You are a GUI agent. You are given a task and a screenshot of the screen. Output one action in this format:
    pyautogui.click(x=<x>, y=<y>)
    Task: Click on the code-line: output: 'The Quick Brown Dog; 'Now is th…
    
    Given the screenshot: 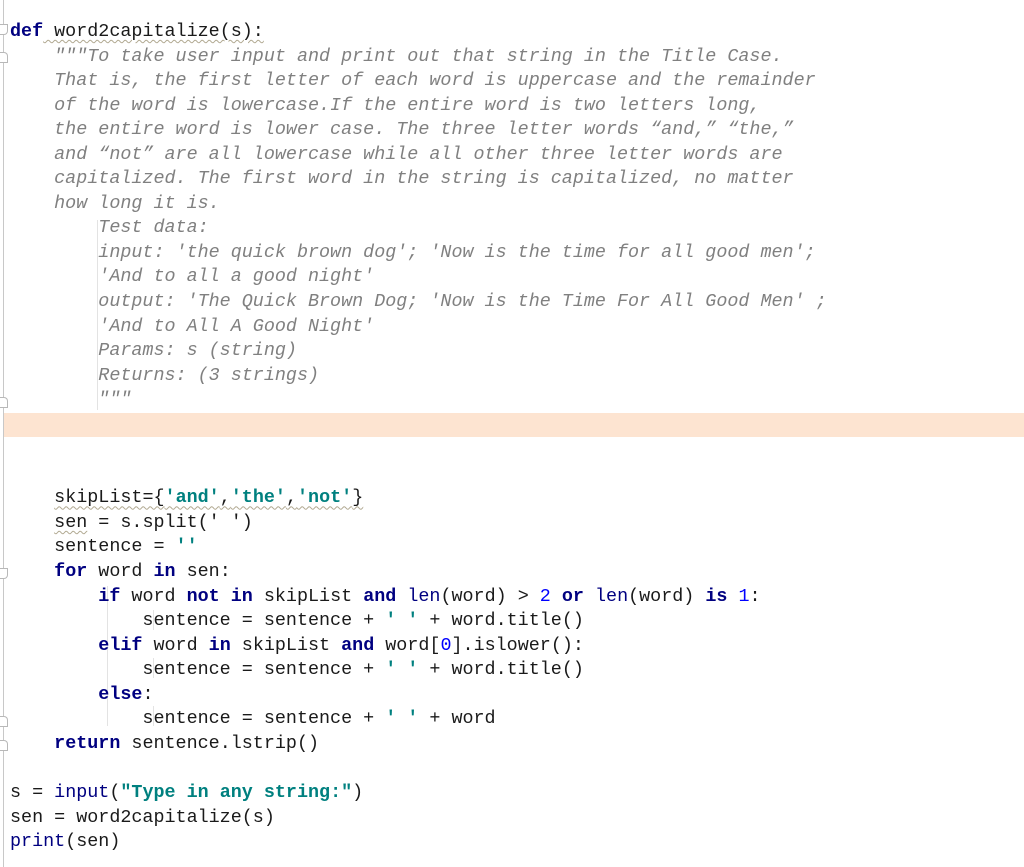 What is the action you would take?
    pyautogui.click(x=418, y=302)
    